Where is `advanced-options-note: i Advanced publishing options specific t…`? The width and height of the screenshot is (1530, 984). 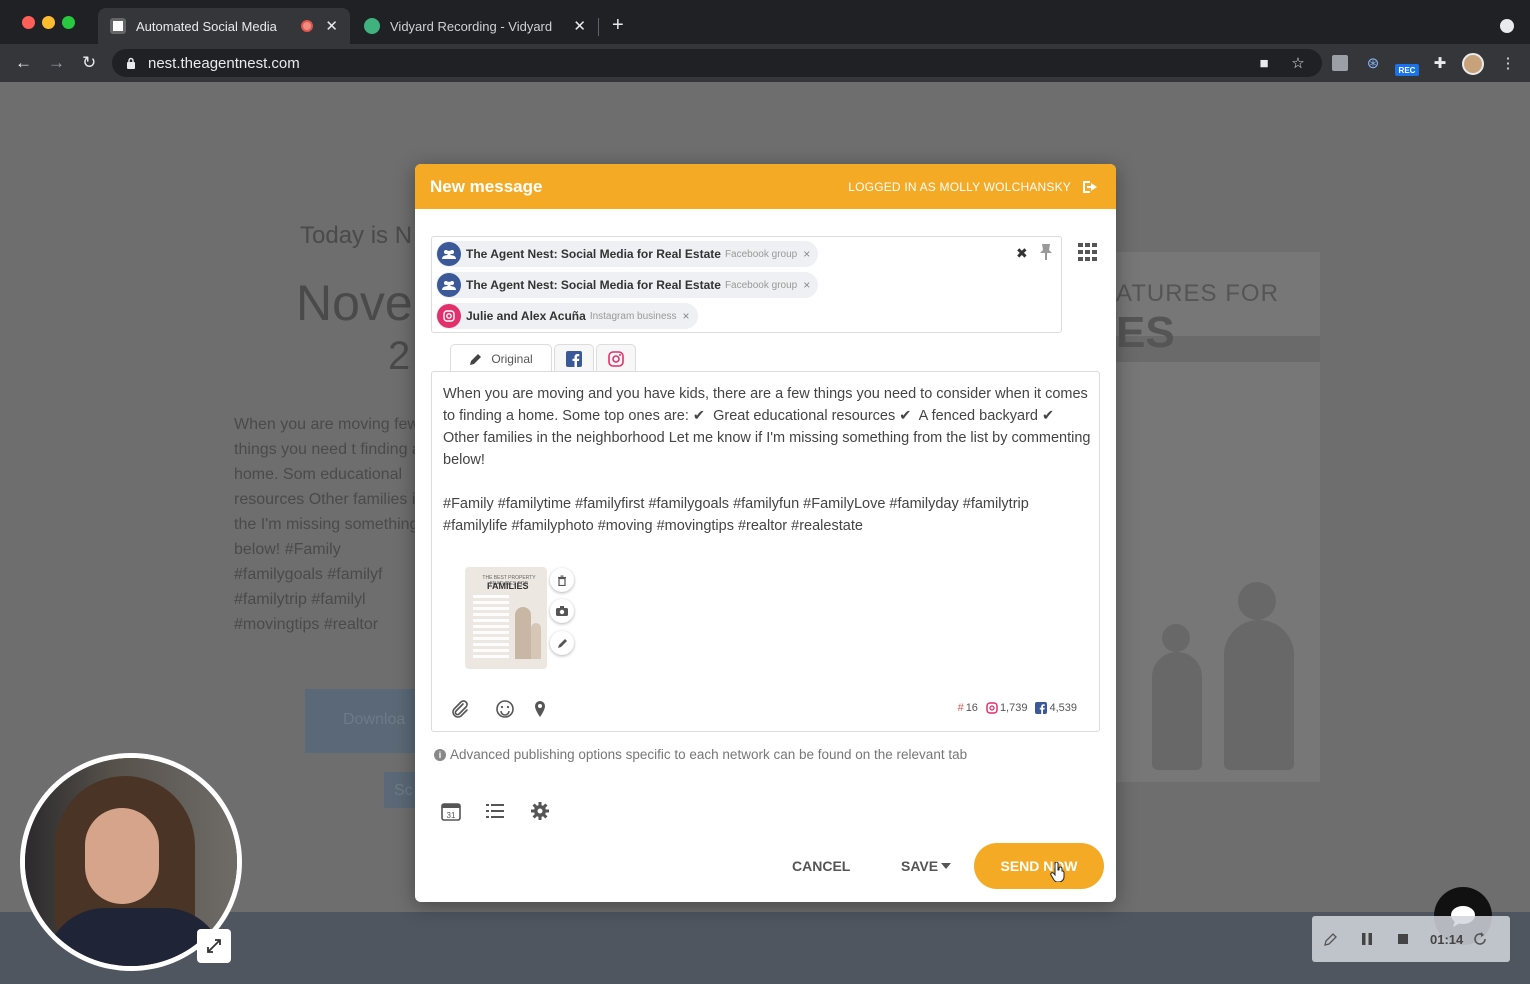
advanced-options-note: i Advanced publishing options specific t… is located at coordinates (700, 754).